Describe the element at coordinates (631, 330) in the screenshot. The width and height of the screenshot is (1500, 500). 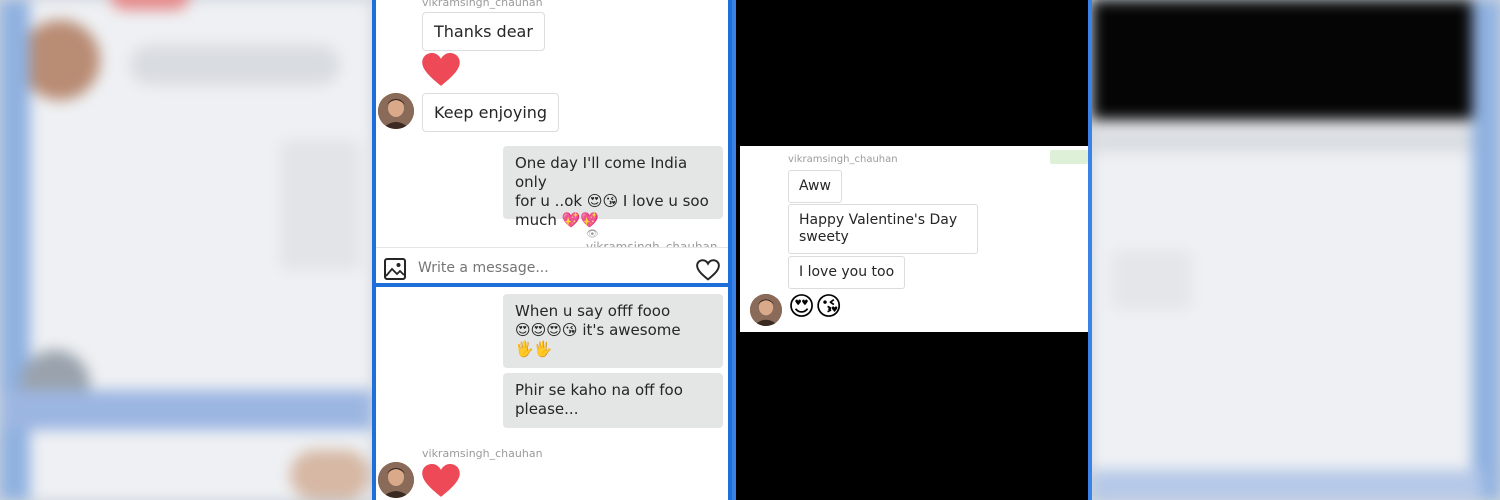
I see `message-text: it's awesome` at that location.